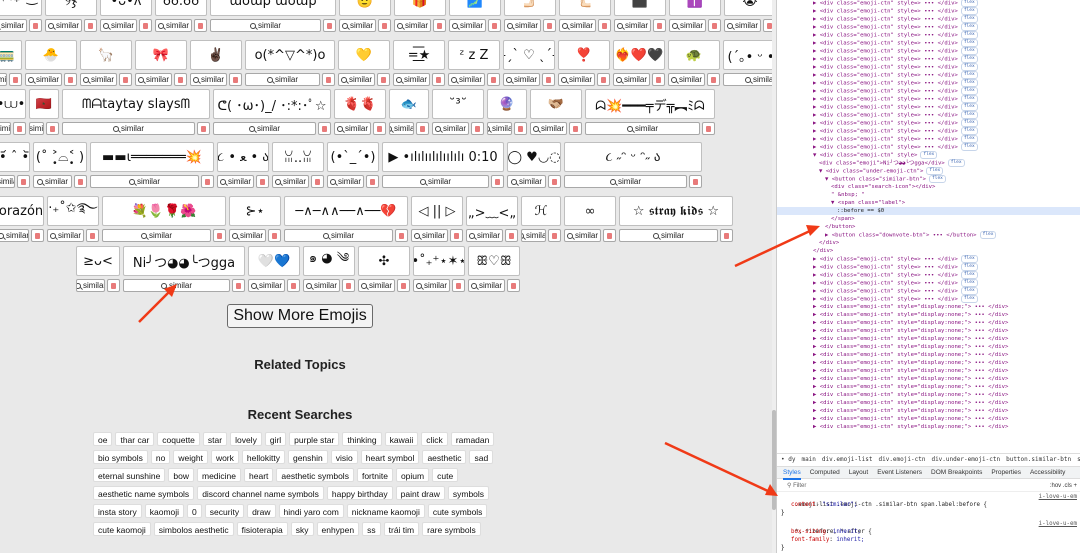 Image resolution: width=1080 pixels, height=553 pixels. What do you see at coordinates (353, 157) in the screenshot?
I see `emoji-copy-box: (•`_´•)` at bounding box center [353, 157].